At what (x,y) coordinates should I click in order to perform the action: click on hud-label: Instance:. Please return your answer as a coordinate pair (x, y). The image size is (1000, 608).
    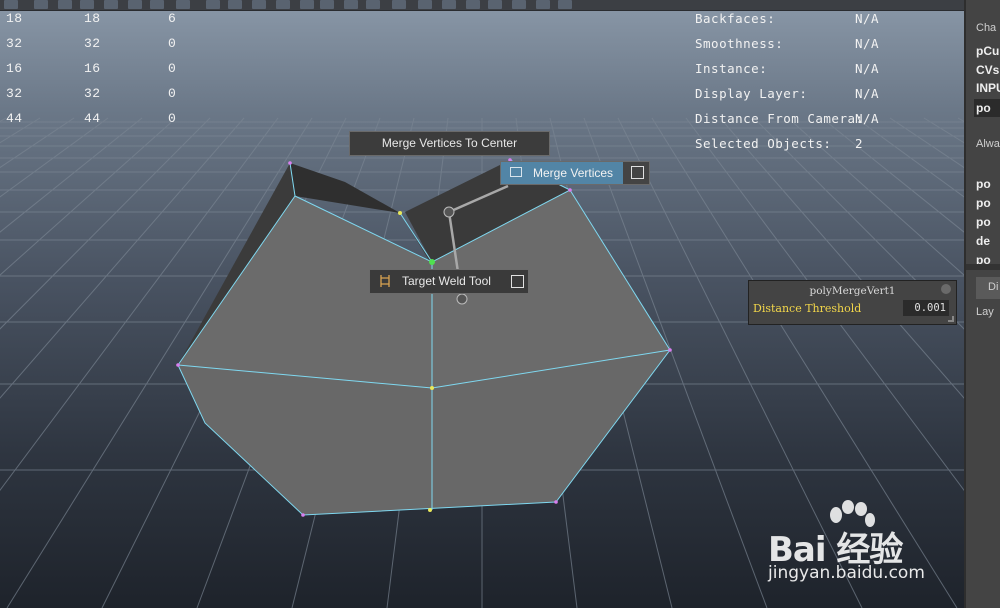
    Looking at the image, I should click on (731, 68).